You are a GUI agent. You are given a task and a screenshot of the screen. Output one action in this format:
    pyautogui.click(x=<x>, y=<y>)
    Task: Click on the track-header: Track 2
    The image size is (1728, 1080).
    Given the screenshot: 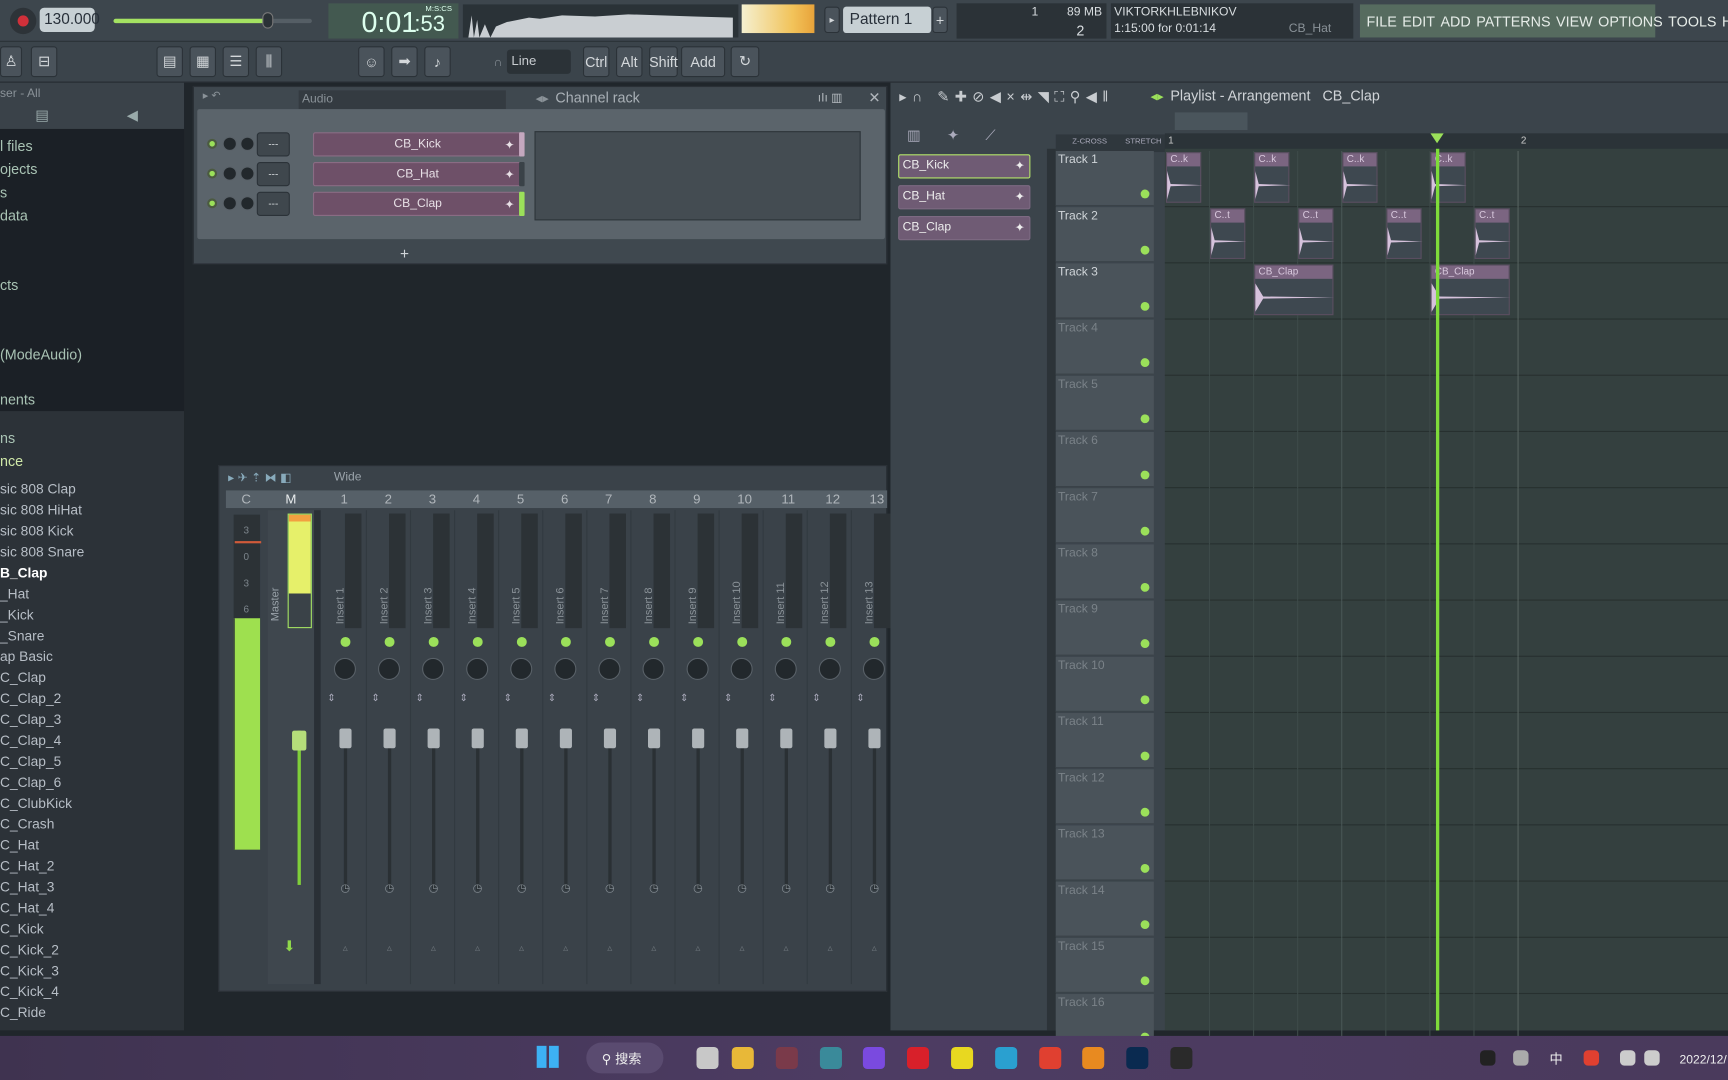 What is the action you would take?
    pyautogui.click(x=1104, y=235)
    